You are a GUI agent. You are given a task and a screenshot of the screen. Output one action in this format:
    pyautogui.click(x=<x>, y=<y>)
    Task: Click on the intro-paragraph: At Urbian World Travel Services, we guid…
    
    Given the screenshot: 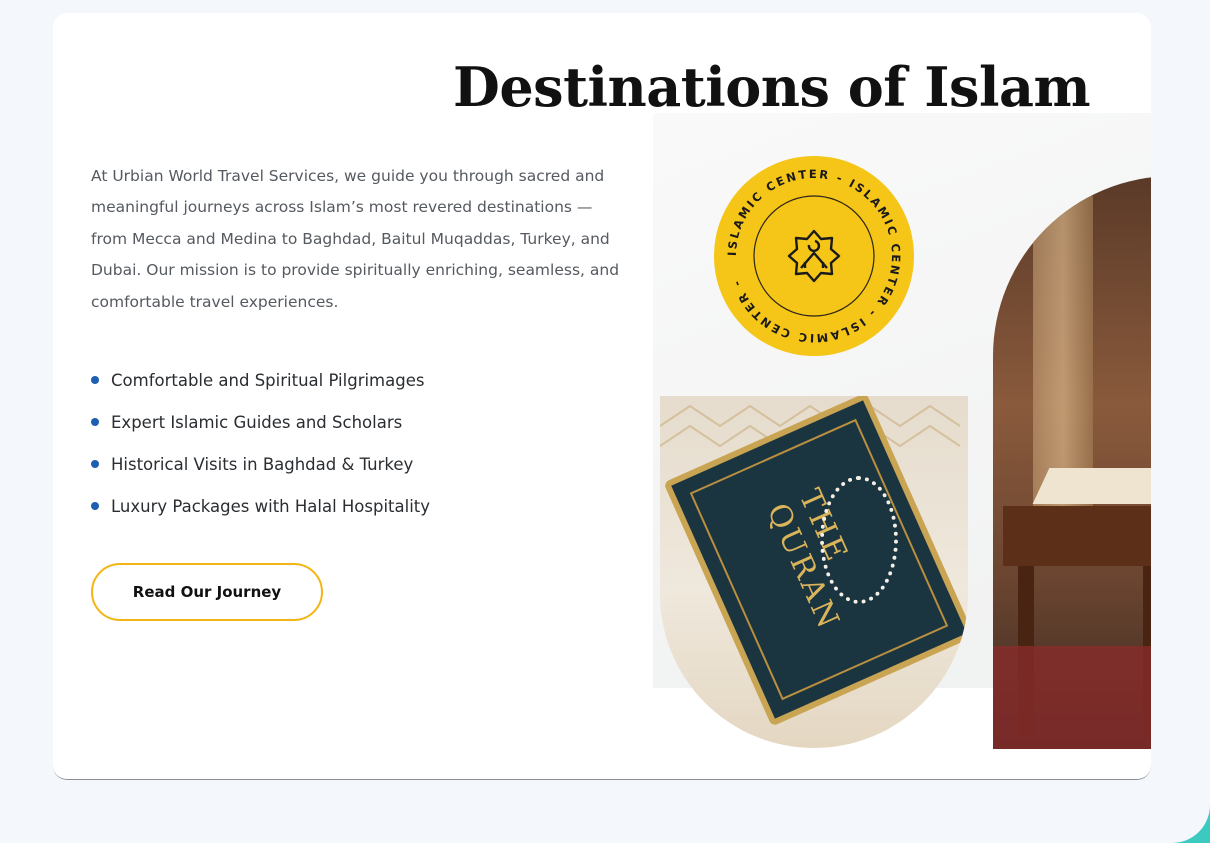 What is the action you would take?
    pyautogui.click(x=355, y=238)
    